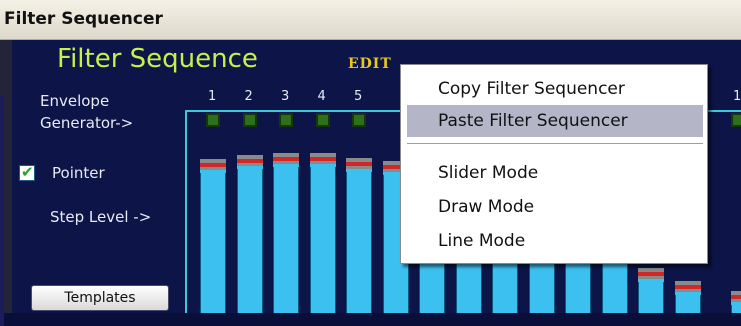  Describe the element at coordinates (157, 59) in the screenshot. I see `panel-heading: Filter Sequence` at that location.